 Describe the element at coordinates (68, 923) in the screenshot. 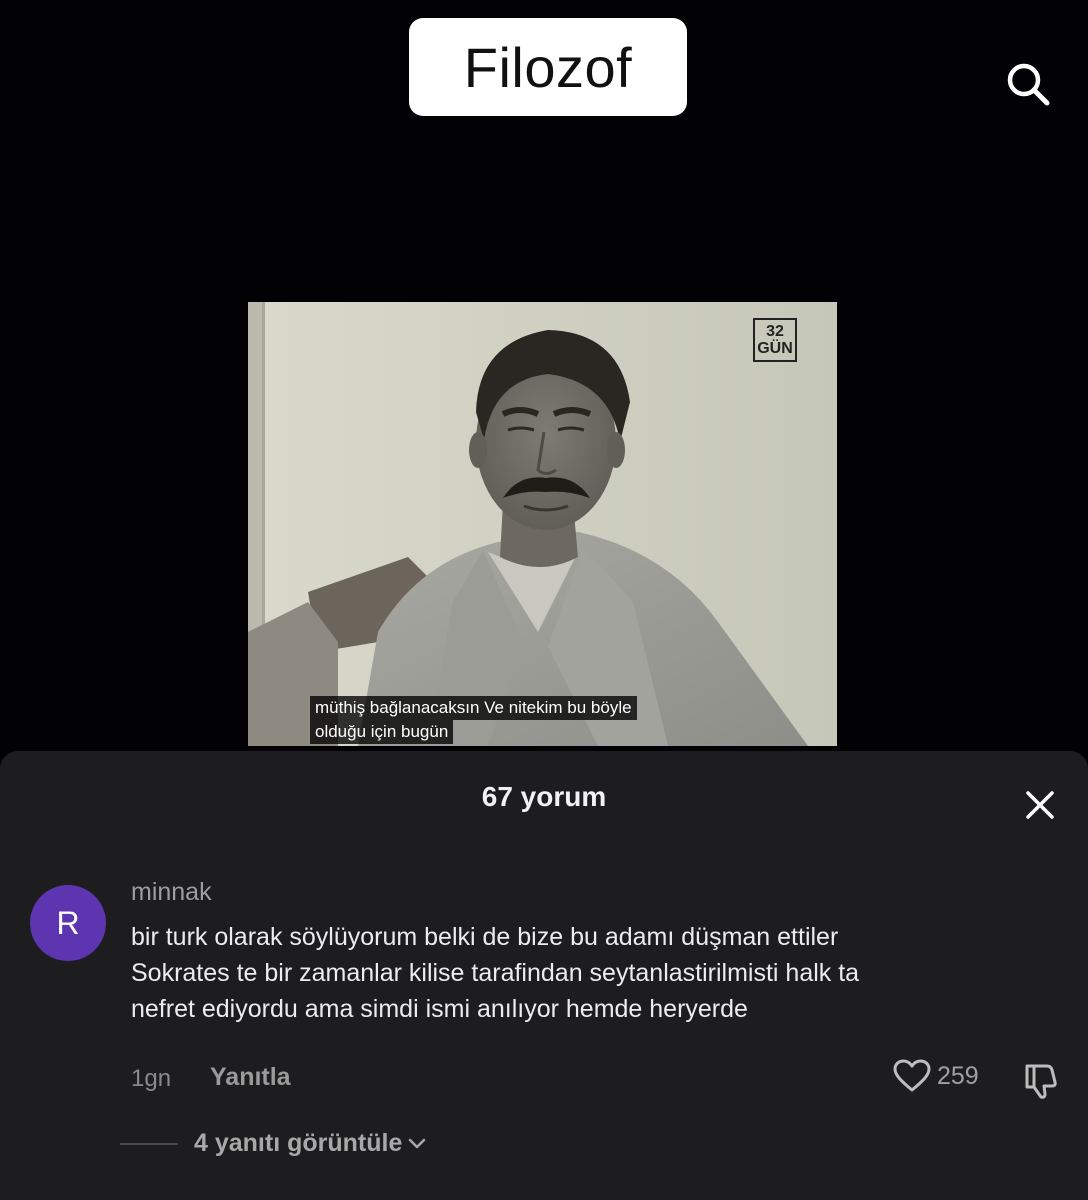

I see `avatar: R` at that location.